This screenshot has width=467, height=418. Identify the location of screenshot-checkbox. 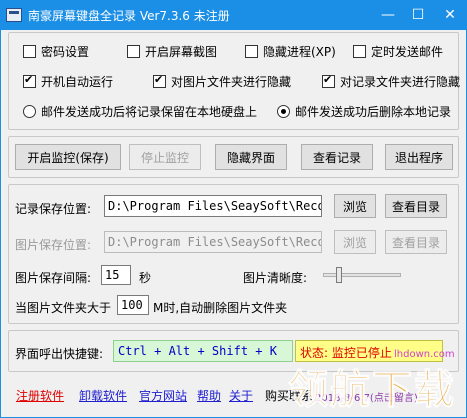
(133, 51).